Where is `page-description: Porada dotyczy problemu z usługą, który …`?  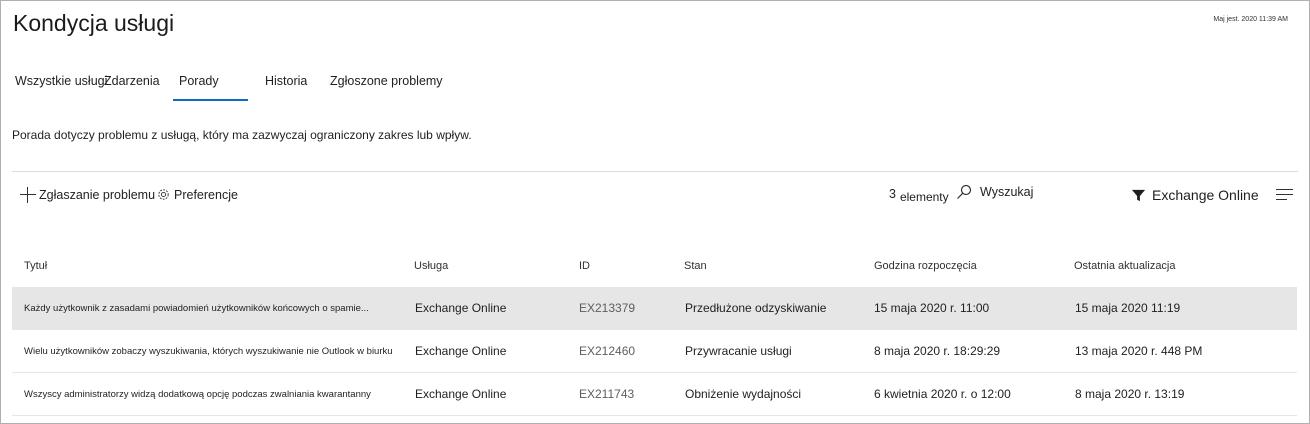
page-description: Porada dotyczy problemu z usługą, który … is located at coordinates (242, 135).